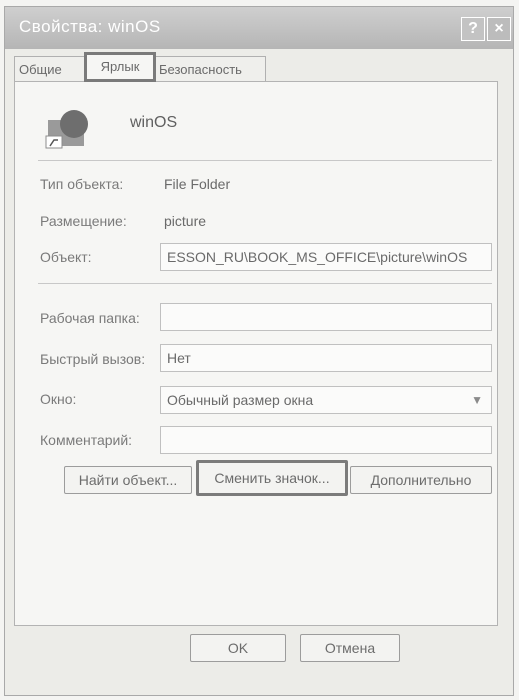 The image size is (519, 700). What do you see at coordinates (326, 358) in the screenshot?
I see `hotkey-field: Нет` at bounding box center [326, 358].